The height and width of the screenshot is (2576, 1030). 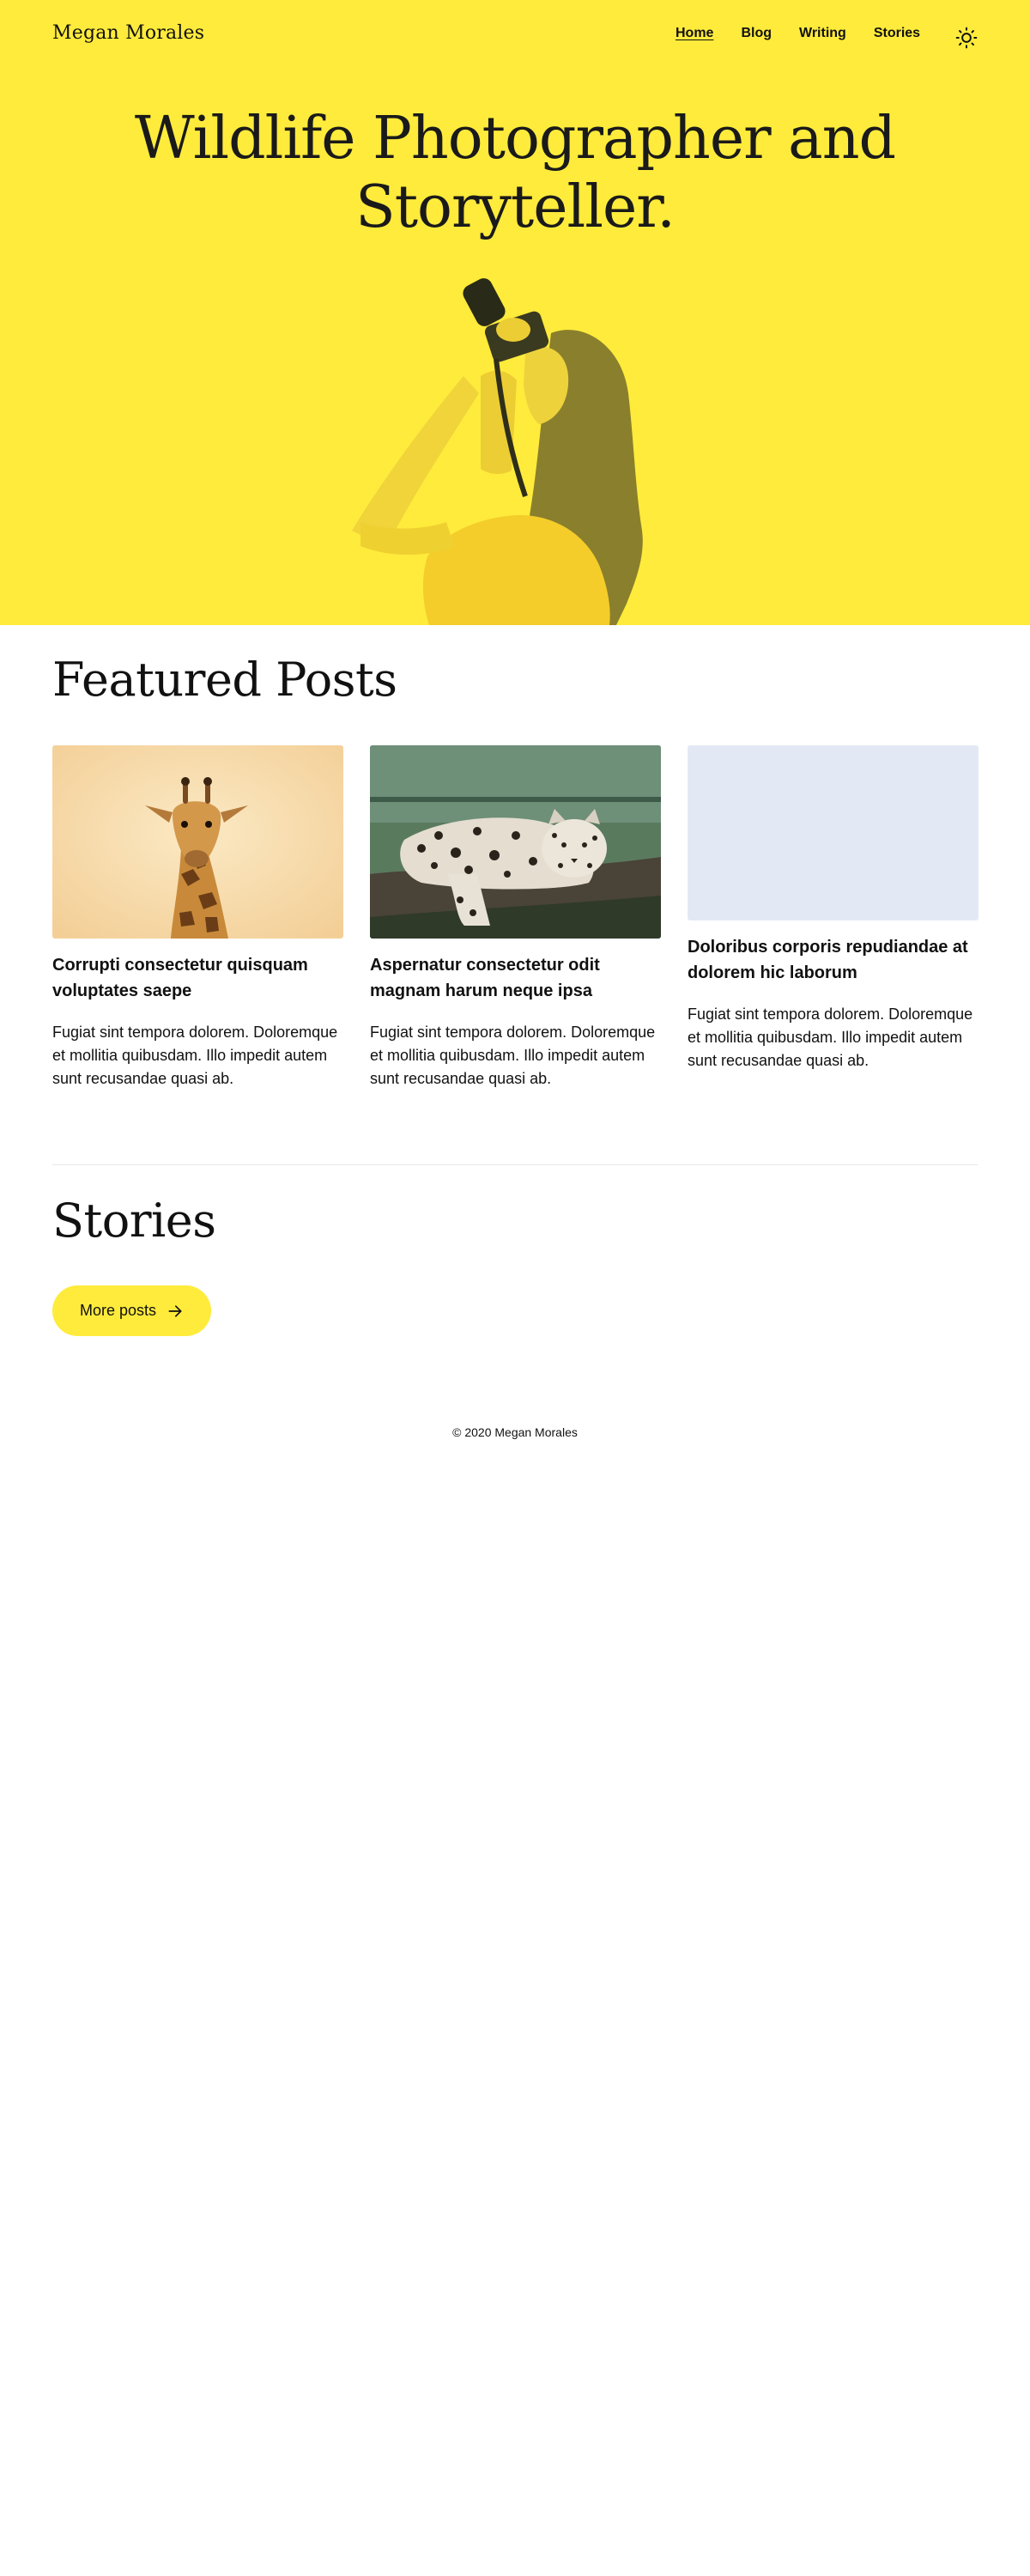 What do you see at coordinates (515, 207) in the screenshot?
I see `hero-heading-line-2: Storyteller.` at bounding box center [515, 207].